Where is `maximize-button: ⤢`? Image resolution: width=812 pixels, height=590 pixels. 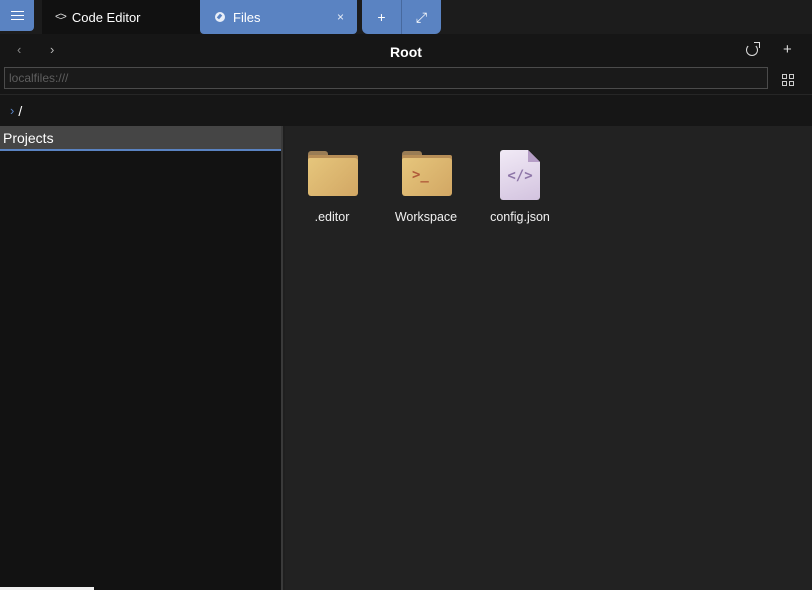
maximize-button: ⤢ is located at coordinates (421, 17).